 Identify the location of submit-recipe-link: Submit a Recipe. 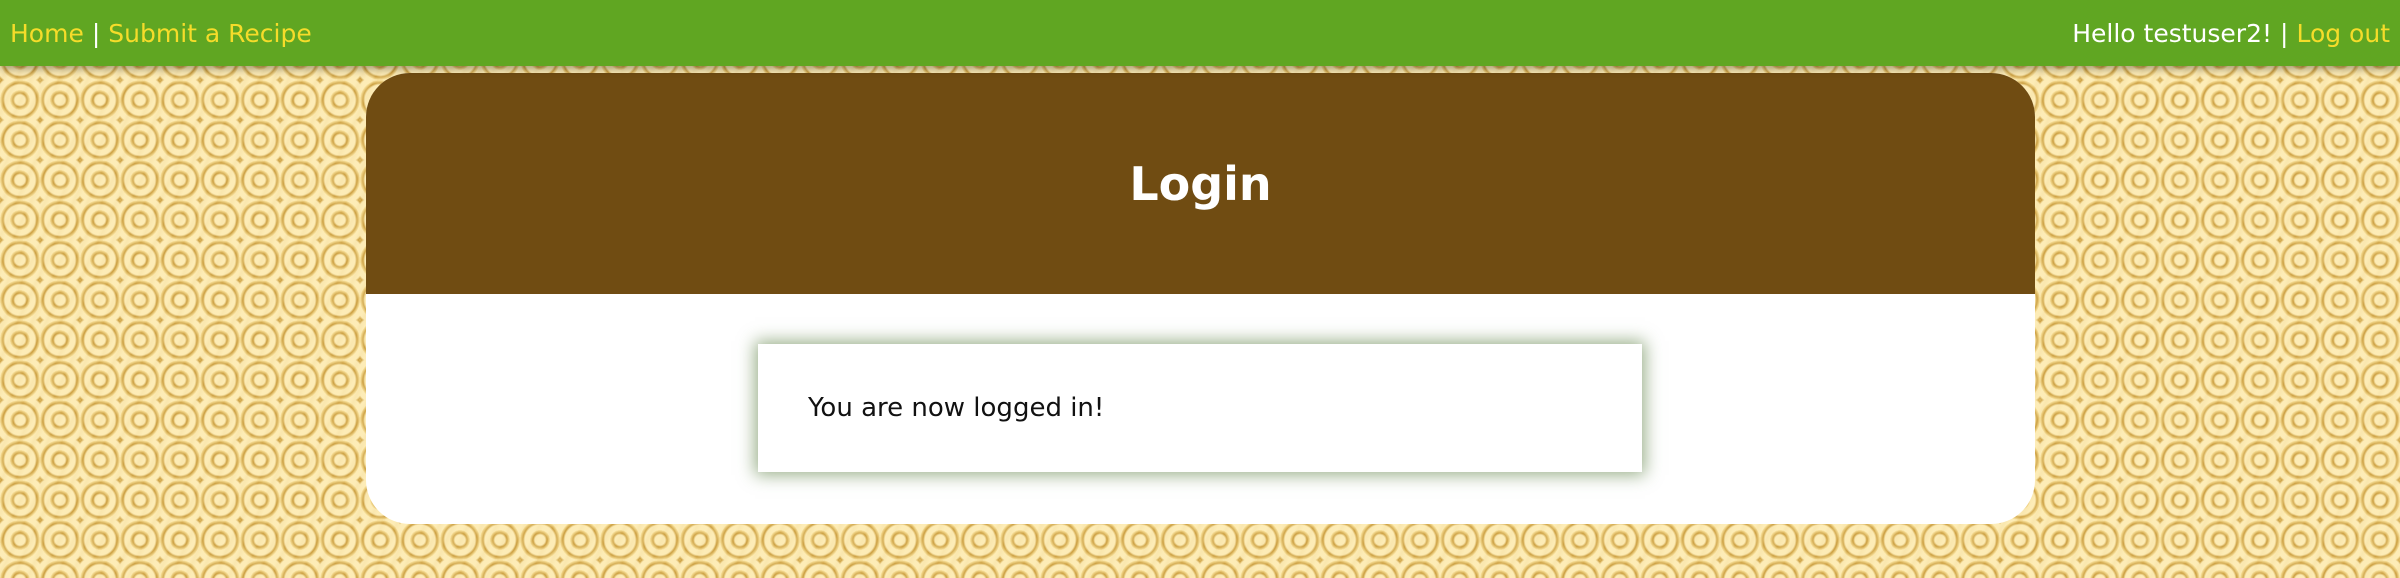
(209, 33).